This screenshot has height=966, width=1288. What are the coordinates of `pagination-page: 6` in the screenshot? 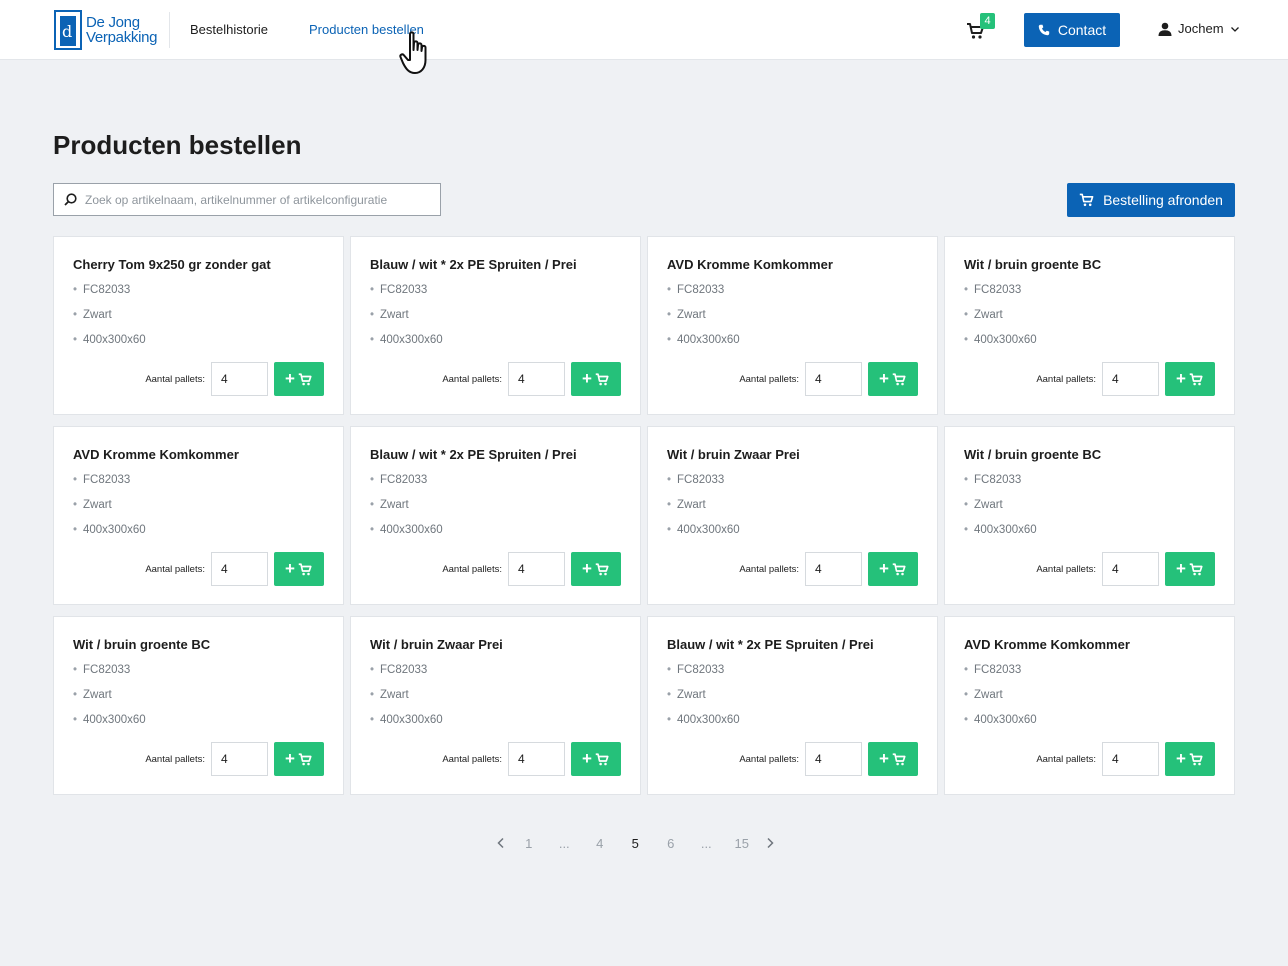 It's located at (671, 843).